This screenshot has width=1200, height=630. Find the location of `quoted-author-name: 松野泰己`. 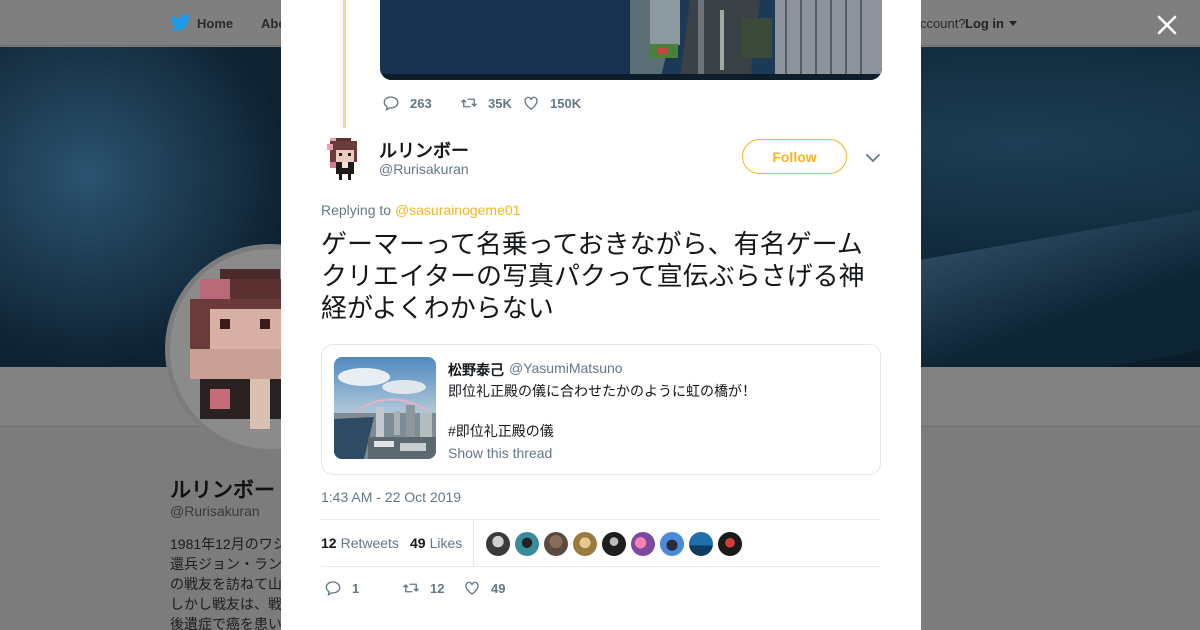

quoted-author-name: 松野泰己 is located at coordinates (476, 370).